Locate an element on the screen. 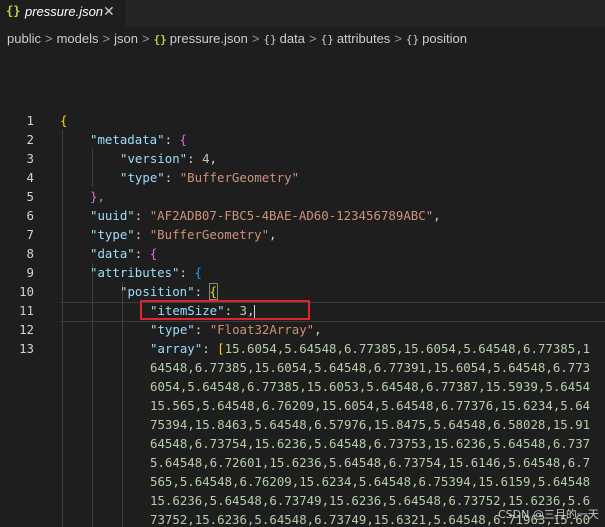 The height and width of the screenshot is (527, 605). annotation-highlight-box is located at coordinates (225, 310).